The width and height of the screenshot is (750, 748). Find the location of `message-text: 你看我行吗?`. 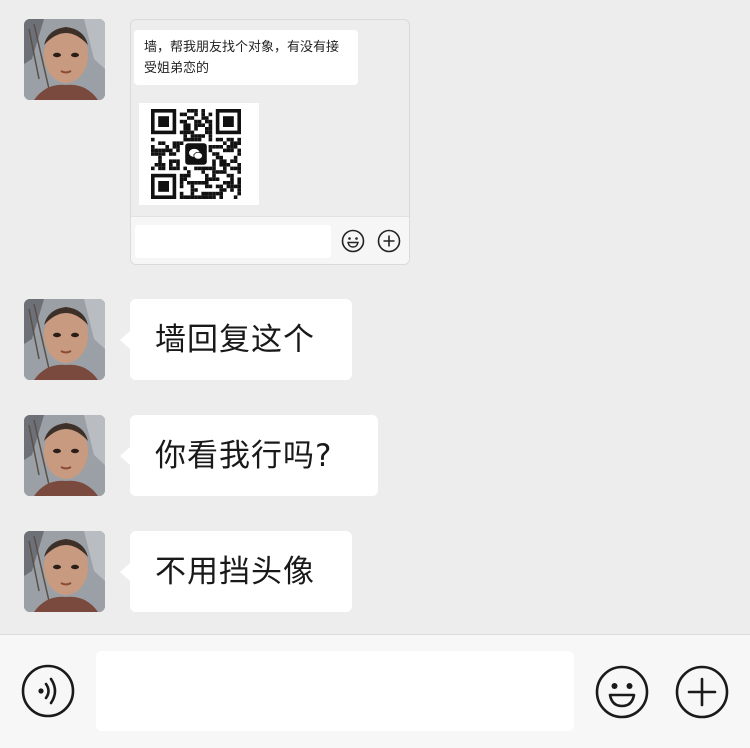

message-text: 你看我行吗? is located at coordinates (244, 456).